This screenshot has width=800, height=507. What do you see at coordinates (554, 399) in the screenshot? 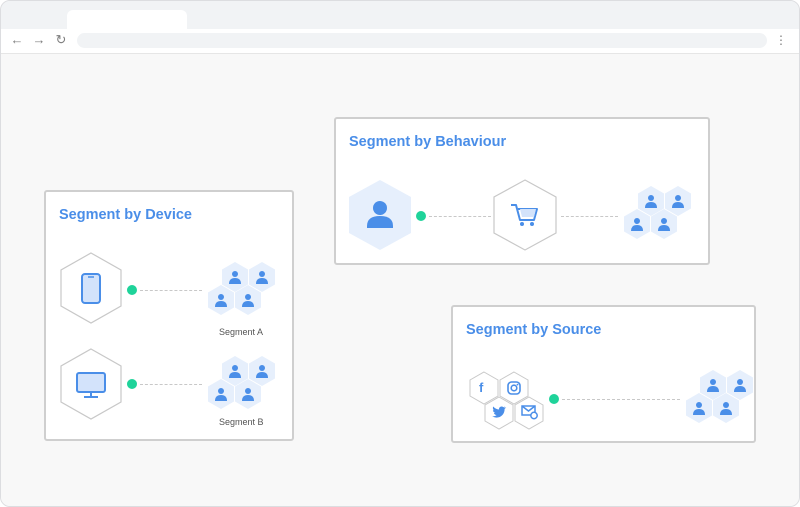
I see `source-connector-dot` at bounding box center [554, 399].